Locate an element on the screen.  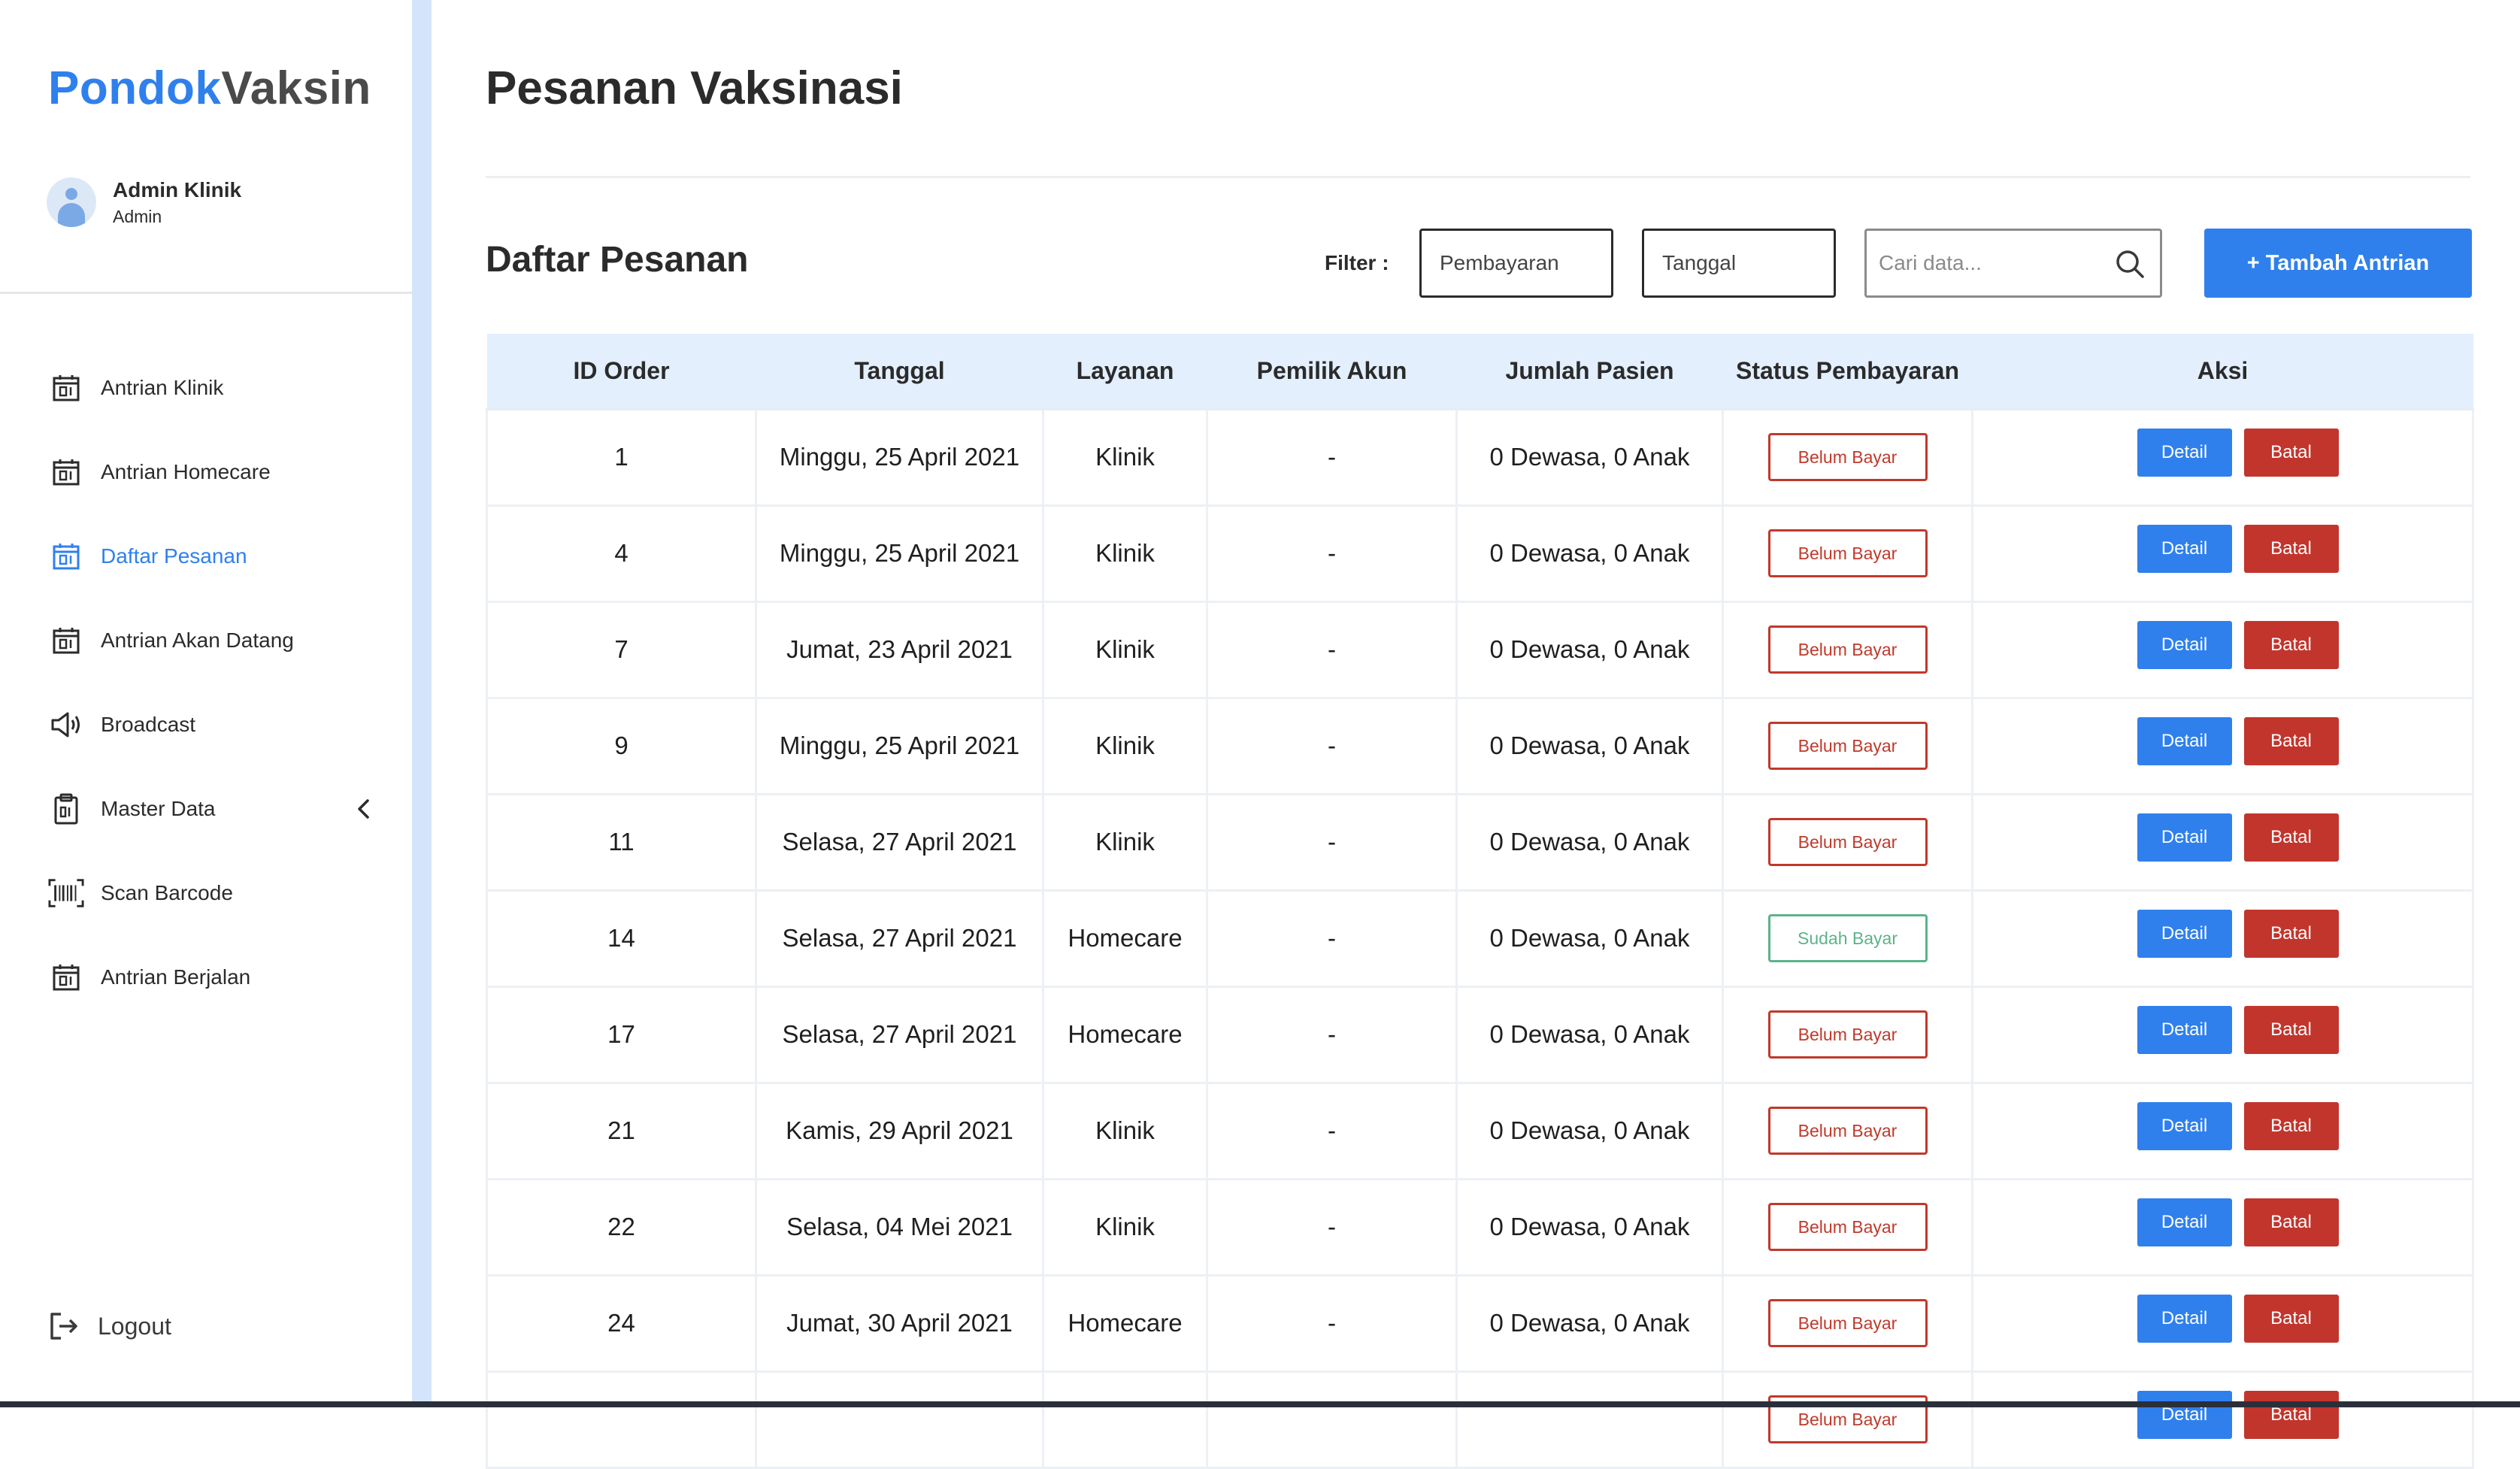
cell-owner is located at coordinates (1331, 1420).